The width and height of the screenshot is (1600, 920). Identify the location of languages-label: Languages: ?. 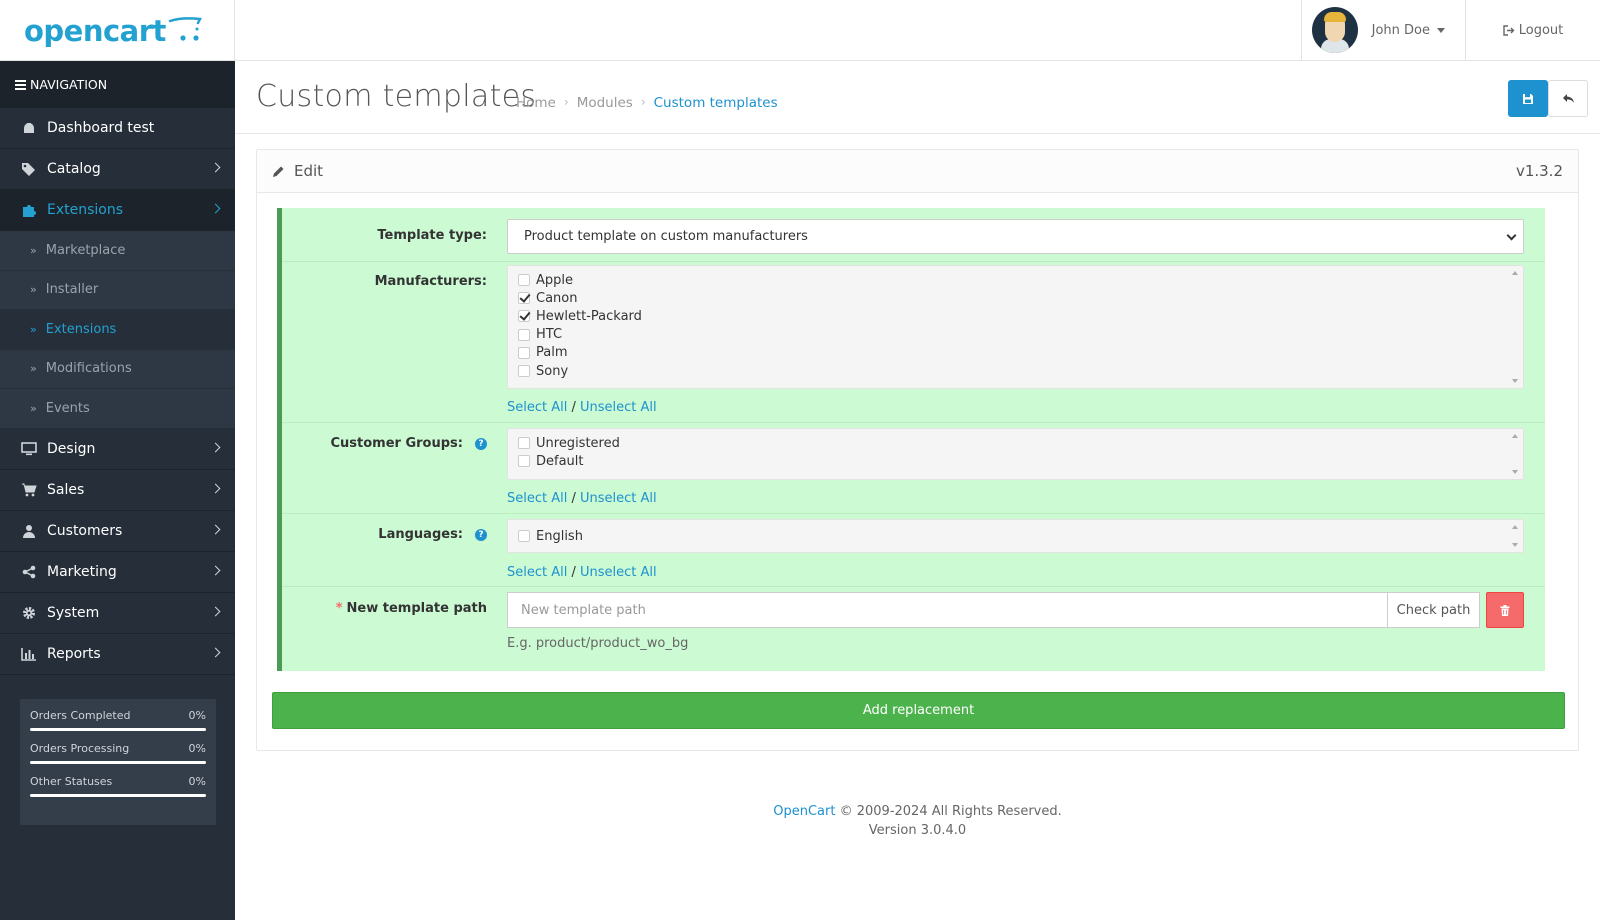
(432, 534).